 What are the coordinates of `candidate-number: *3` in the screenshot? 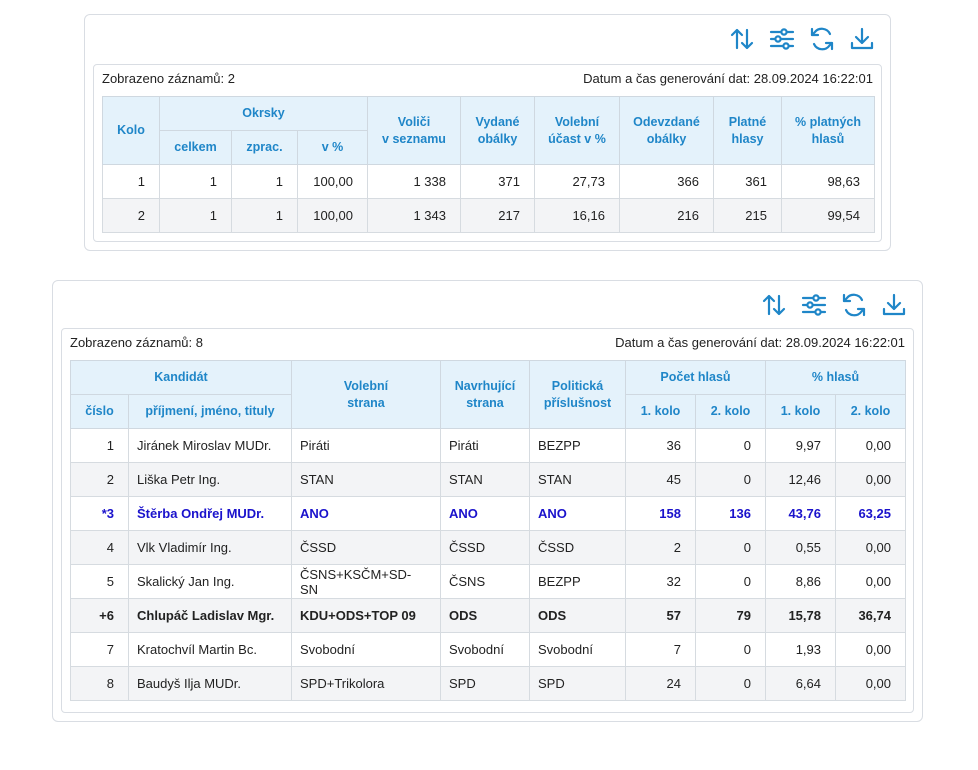 It's located at (99, 513).